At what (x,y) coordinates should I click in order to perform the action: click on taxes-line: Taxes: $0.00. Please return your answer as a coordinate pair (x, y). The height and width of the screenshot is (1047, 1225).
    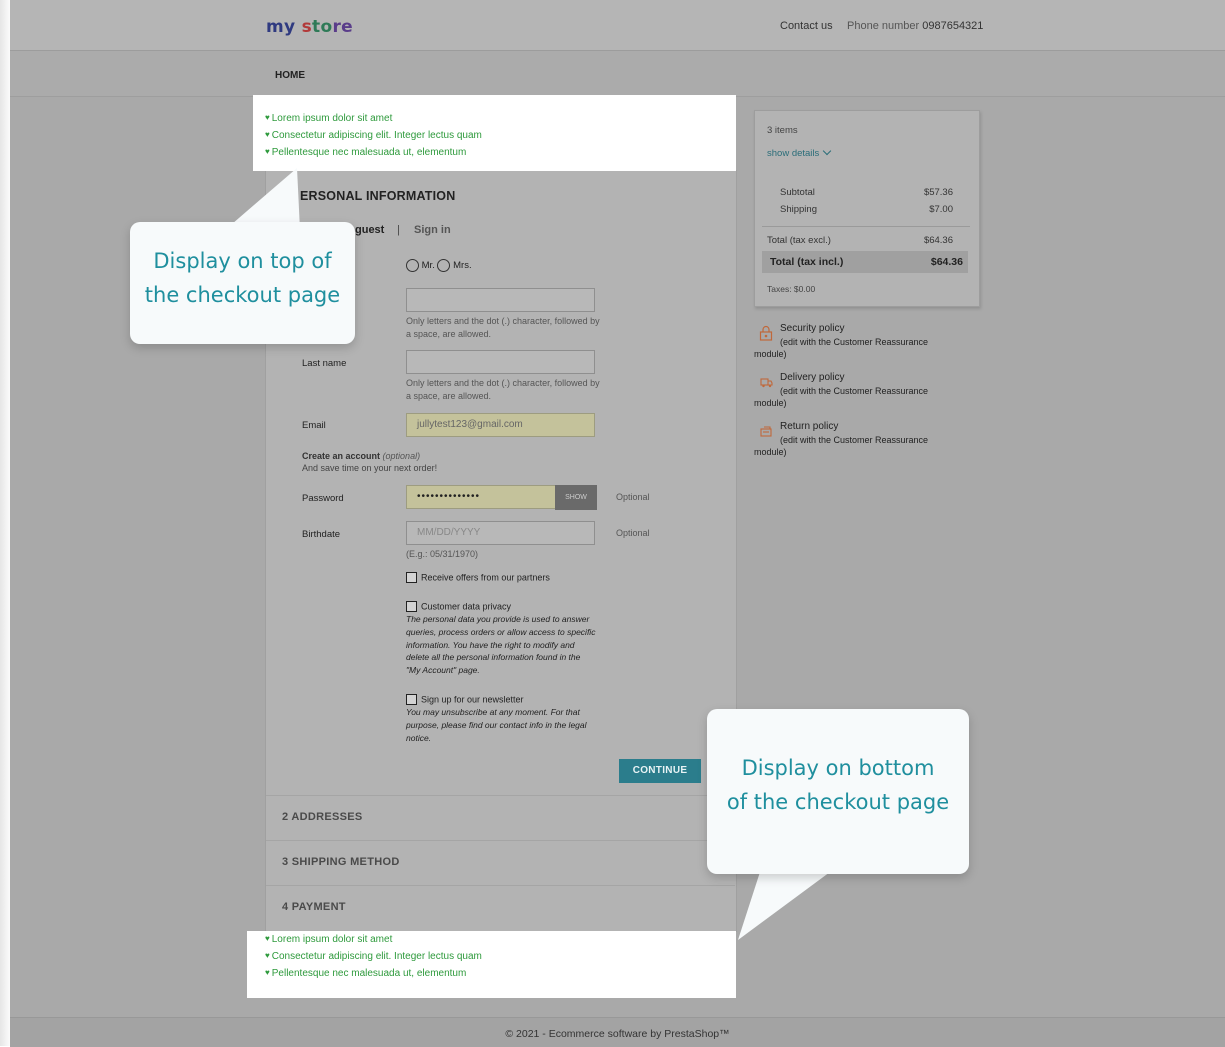
    Looking at the image, I should click on (791, 289).